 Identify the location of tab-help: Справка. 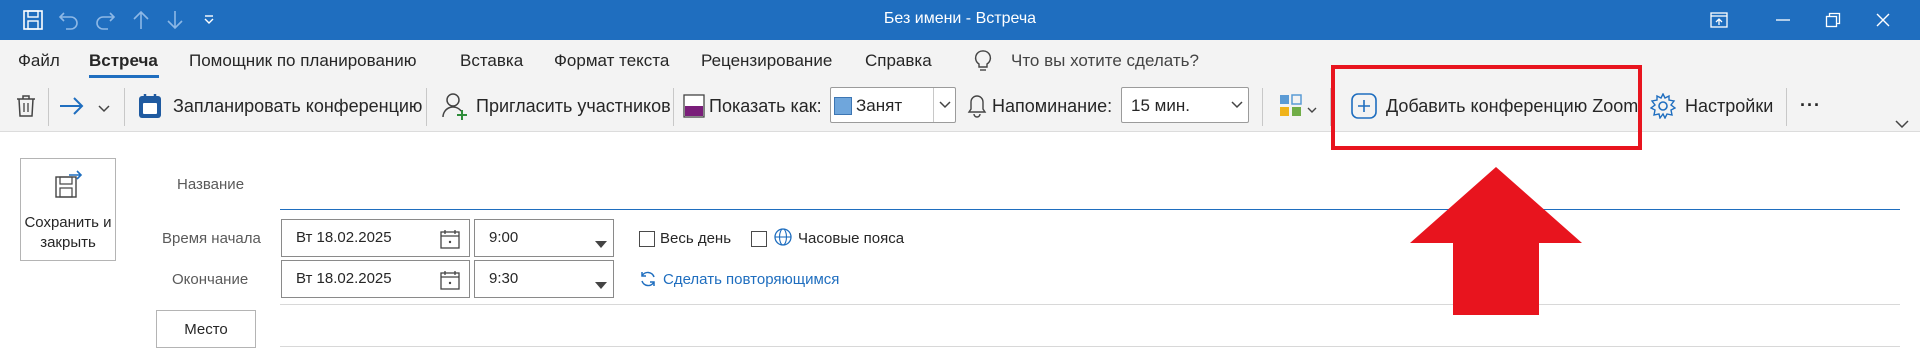
(898, 61).